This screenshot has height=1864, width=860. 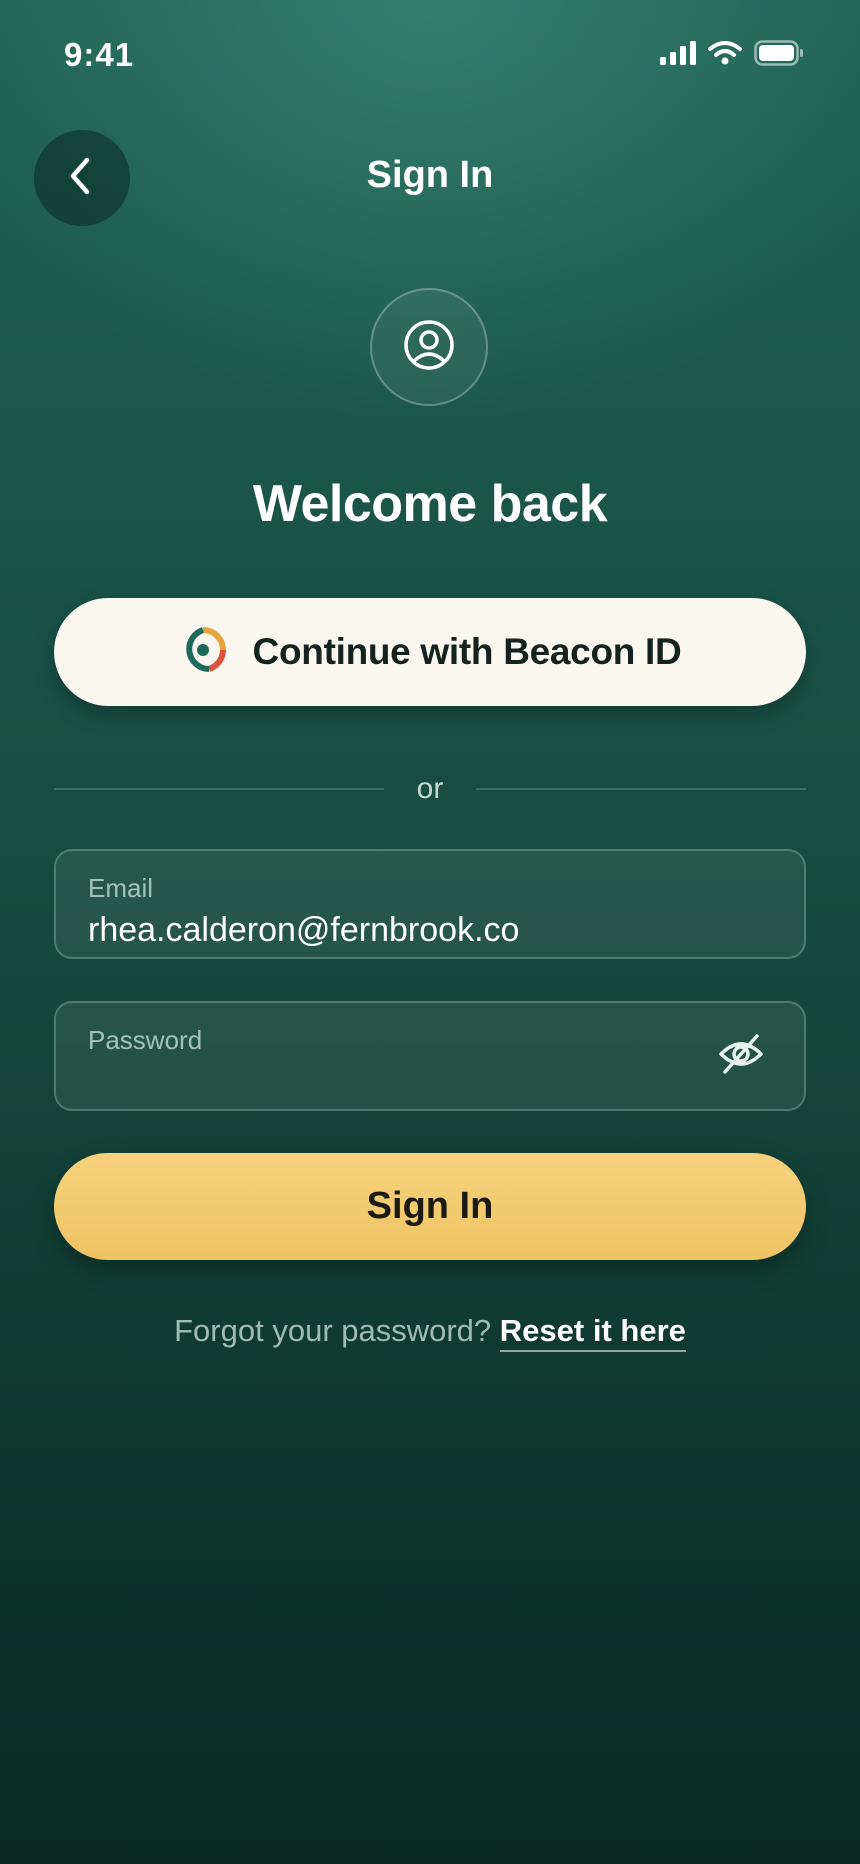 I want to click on password-label: Password, so click(x=145, y=1040).